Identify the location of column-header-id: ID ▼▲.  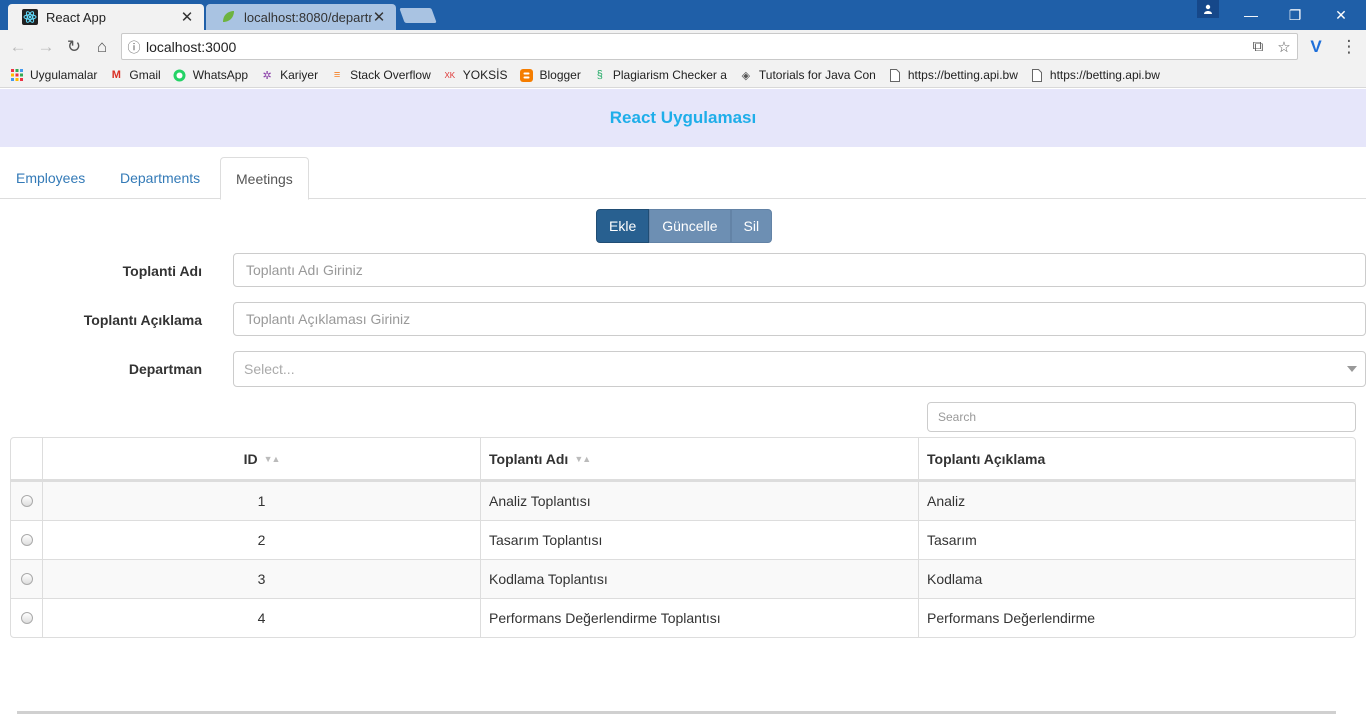
(261, 458).